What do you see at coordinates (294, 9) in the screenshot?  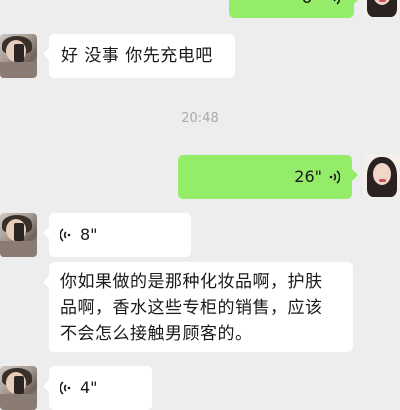 I see `voice-message-bubble: 6"` at bounding box center [294, 9].